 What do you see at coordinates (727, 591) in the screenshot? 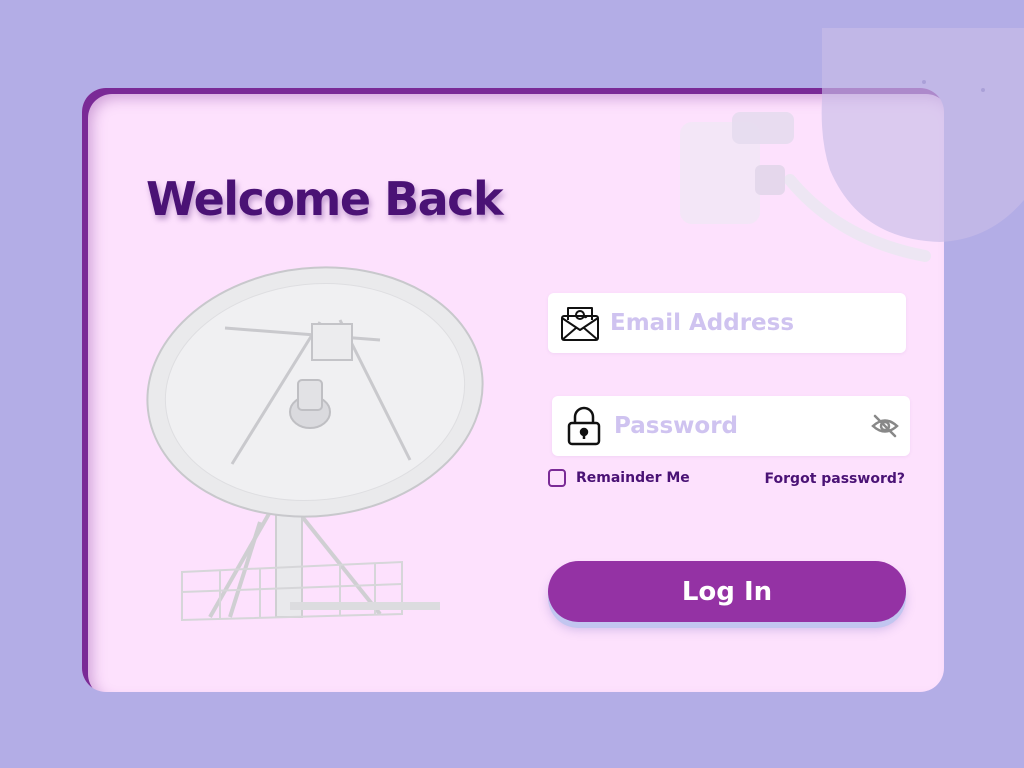
I see `login-button: Log In` at bounding box center [727, 591].